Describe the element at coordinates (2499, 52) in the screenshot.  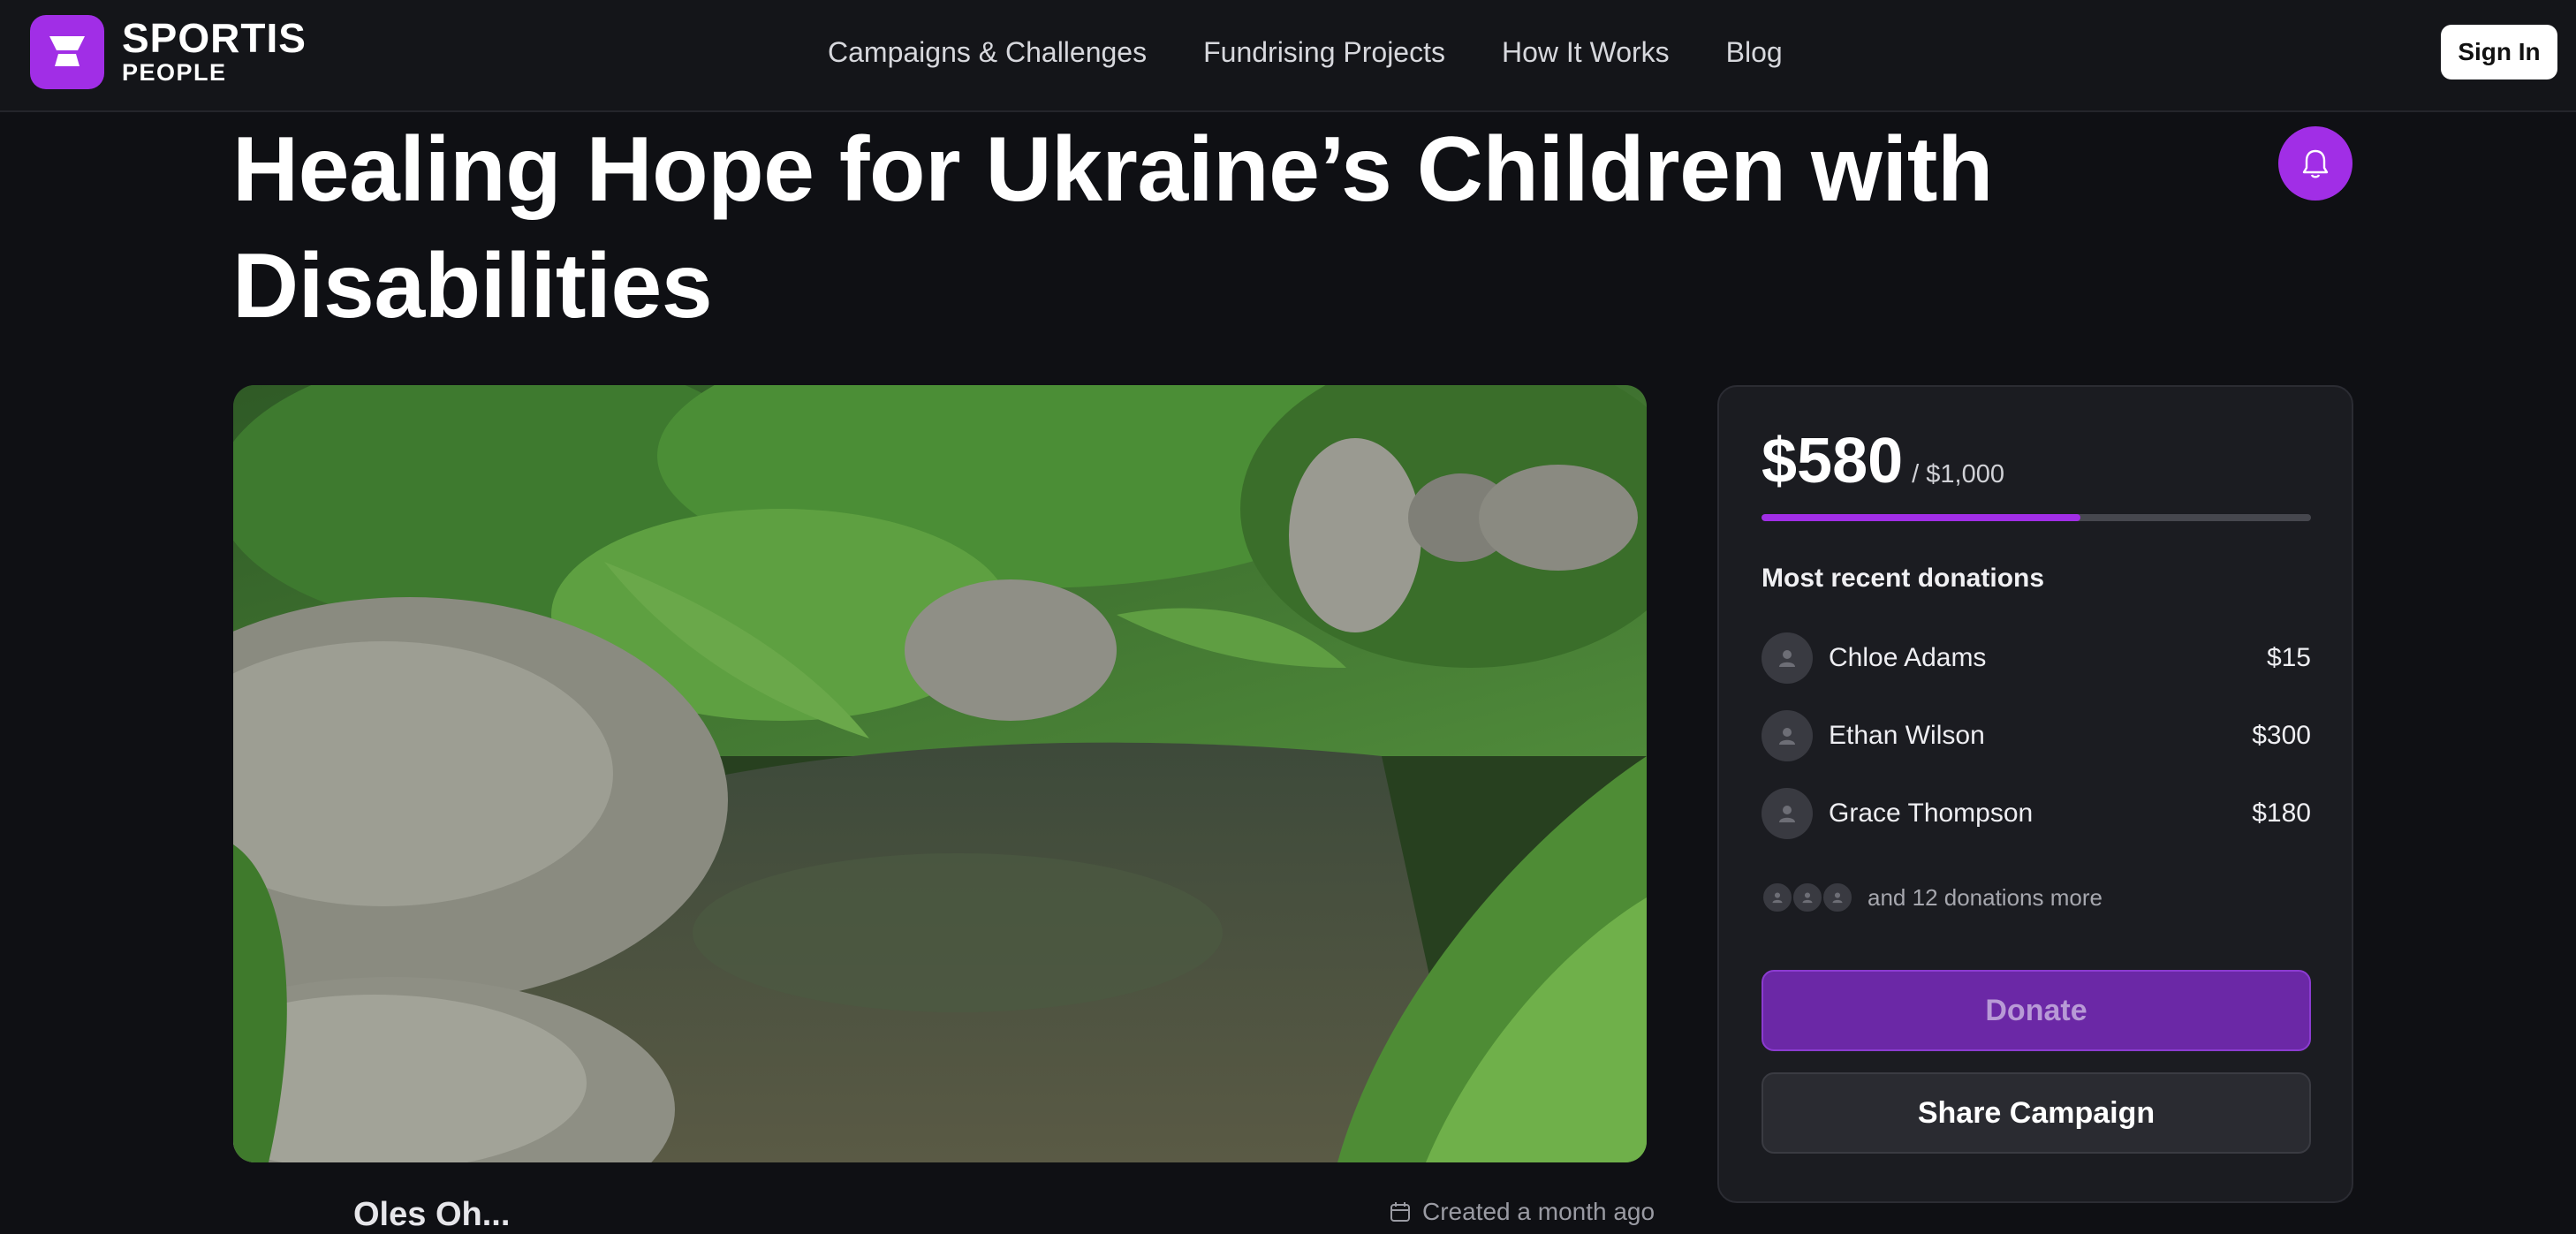
I see `sign-in-button: Sign In` at that location.